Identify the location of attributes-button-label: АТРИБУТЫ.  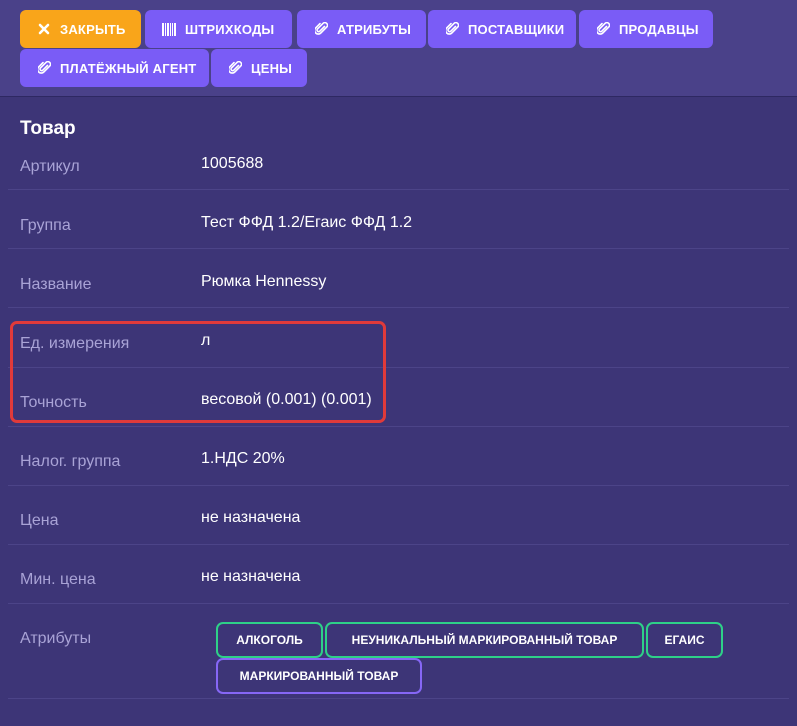
(374, 29).